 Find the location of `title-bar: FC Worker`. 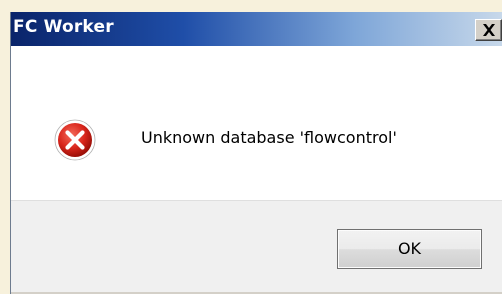

title-bar: FC Worker is located at coordinates (256, 29).